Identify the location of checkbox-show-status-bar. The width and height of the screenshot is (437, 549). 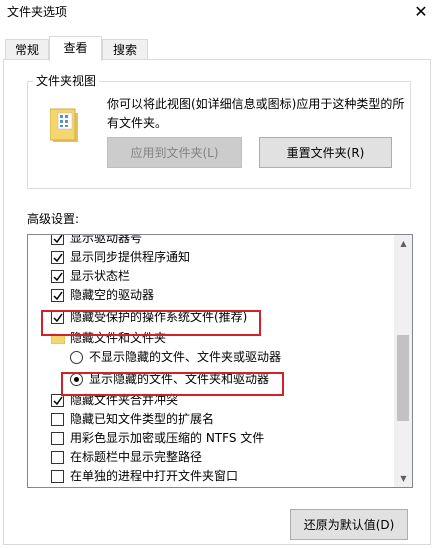
(57, 276).